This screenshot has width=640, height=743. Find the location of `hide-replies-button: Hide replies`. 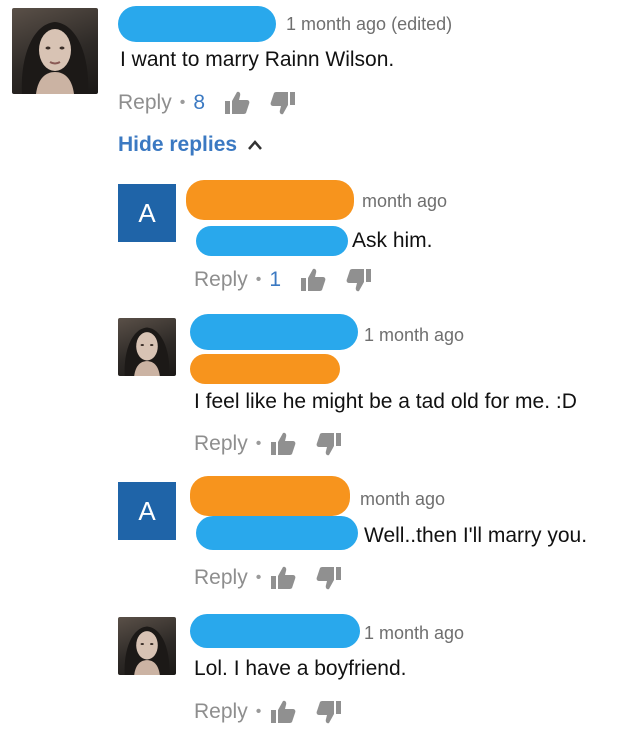

hide-replies-button: Hide replies is located at coordinates (190, 145).